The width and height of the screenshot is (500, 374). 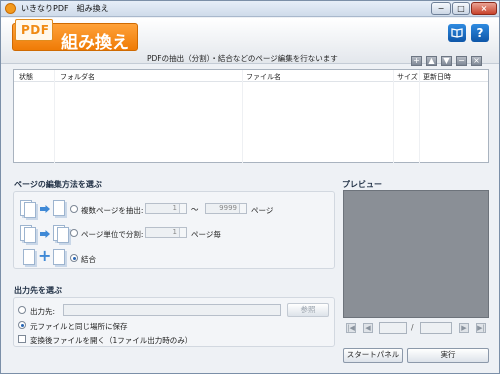 What do you see at coordinates (476, 61) in the screenshot?
I see `clear-list-button: ×` at bounding box center [476, 61].